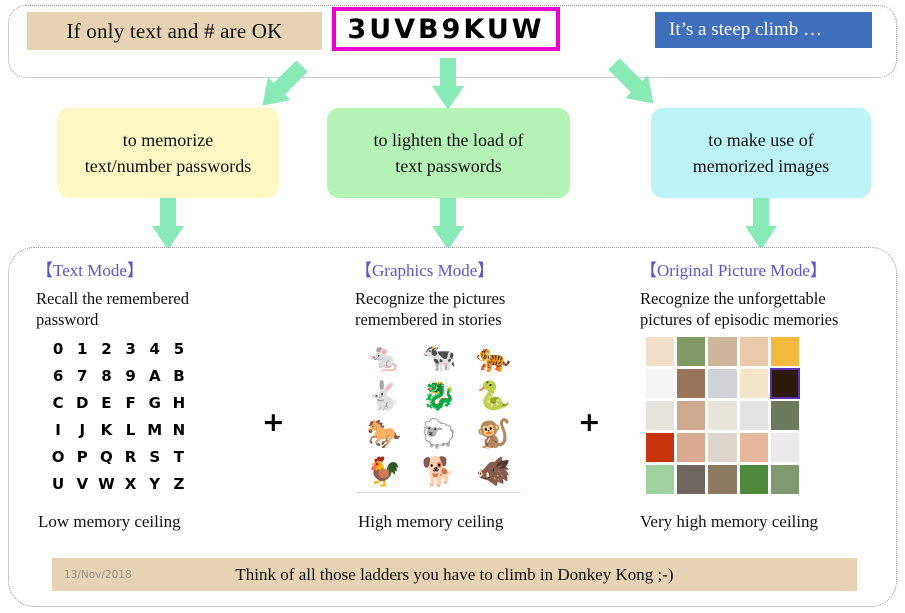  I want to click on horse-icon: 🐎, so click(384, 435).